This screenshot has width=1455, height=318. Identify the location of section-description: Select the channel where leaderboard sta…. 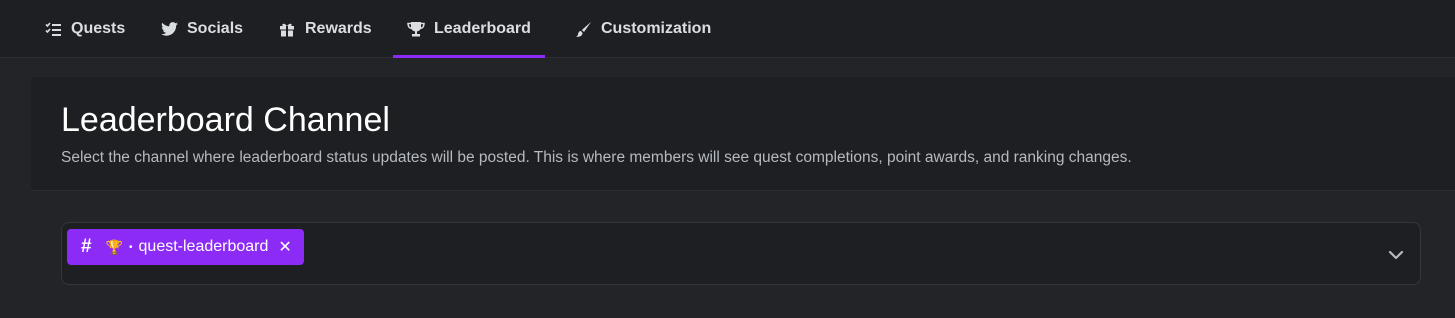
(596, 157).